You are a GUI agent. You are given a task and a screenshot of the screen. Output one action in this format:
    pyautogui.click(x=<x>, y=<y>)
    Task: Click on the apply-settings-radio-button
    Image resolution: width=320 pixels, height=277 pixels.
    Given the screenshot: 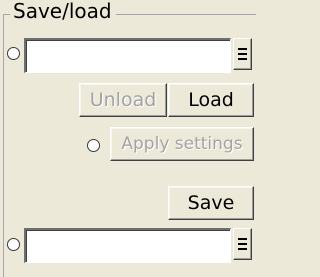 What is the action you would take?
    pyautogui.click(x=93, y=145)
    